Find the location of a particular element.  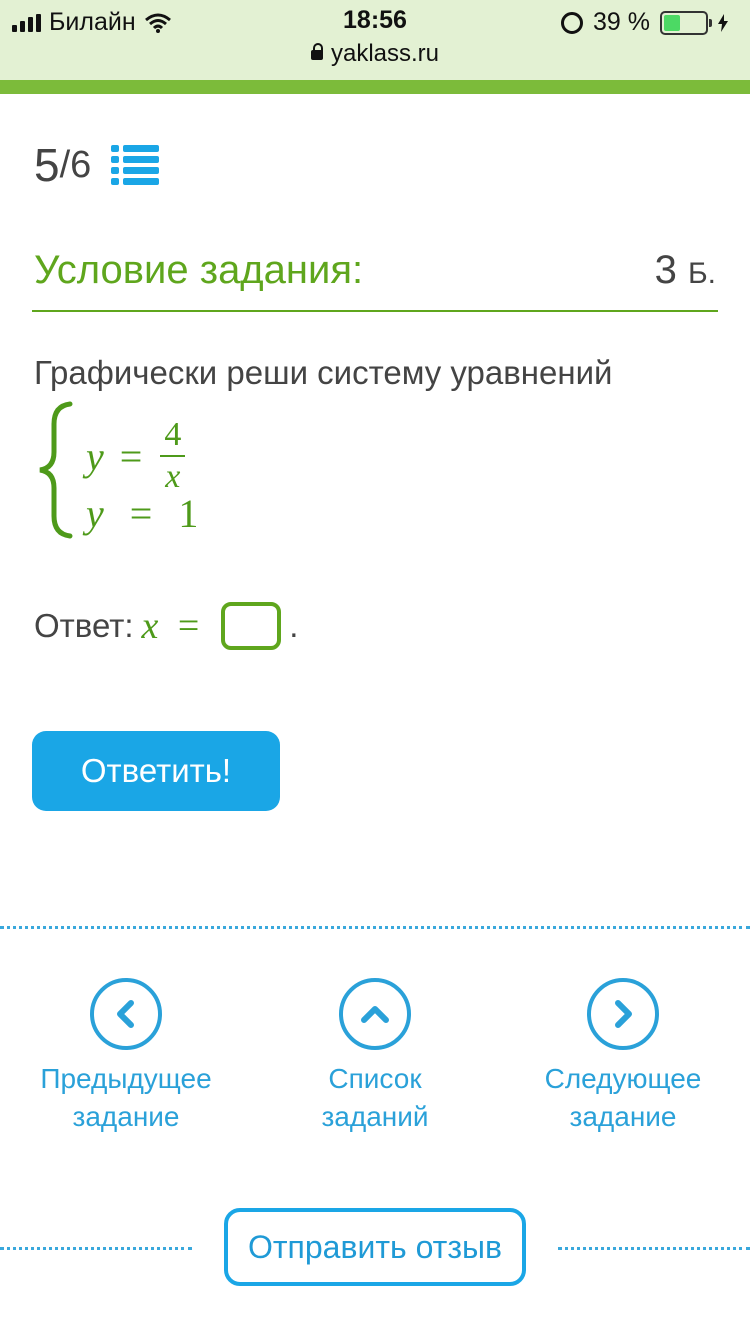

equation-2: y = 1 is located at coordinates (142, 513).